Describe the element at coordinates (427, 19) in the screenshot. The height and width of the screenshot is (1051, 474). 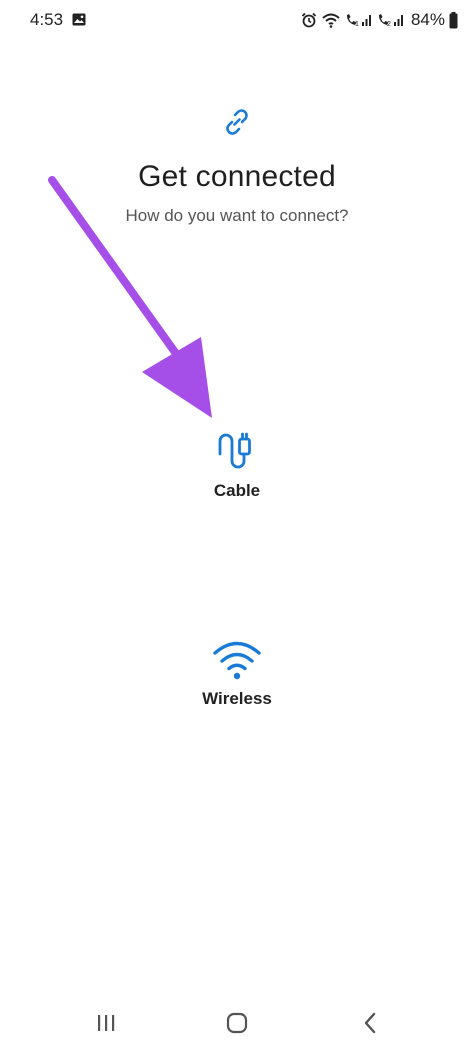
I see `battery-percent: 84%` at that location.